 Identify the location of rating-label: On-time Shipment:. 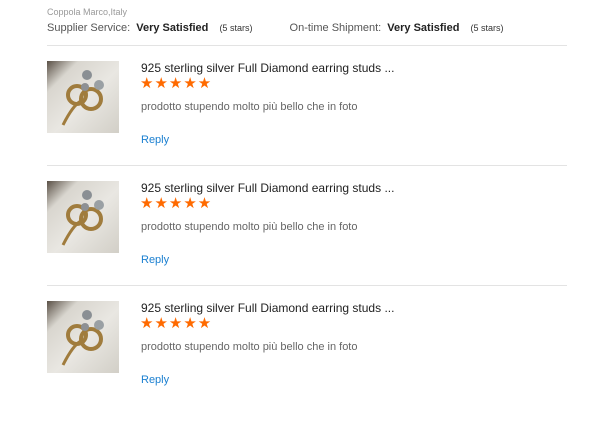
(335, 28).